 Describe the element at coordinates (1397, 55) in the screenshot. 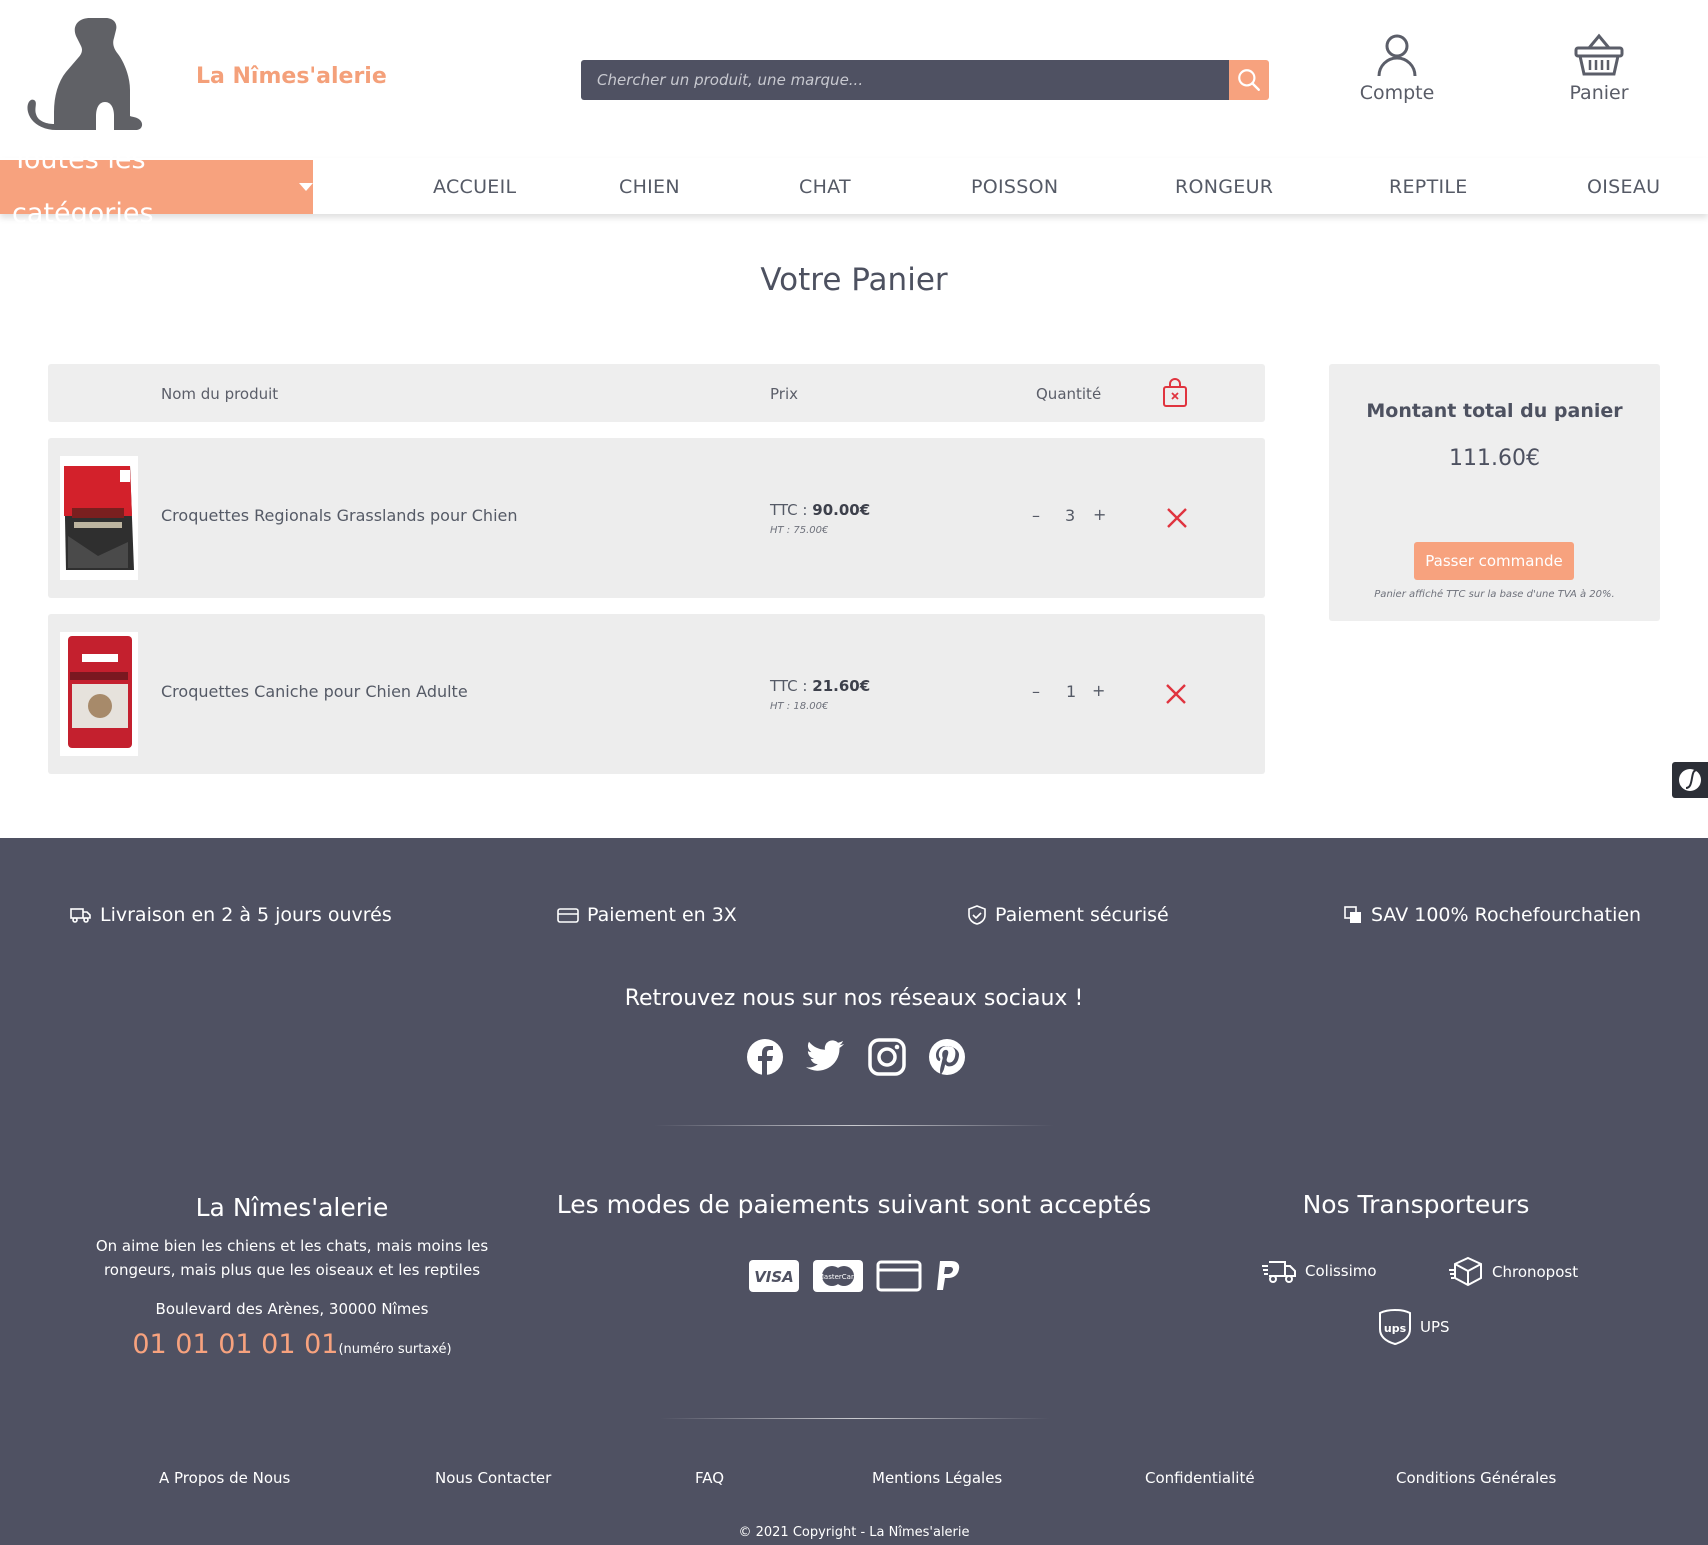

I see `user-icon` at that location.